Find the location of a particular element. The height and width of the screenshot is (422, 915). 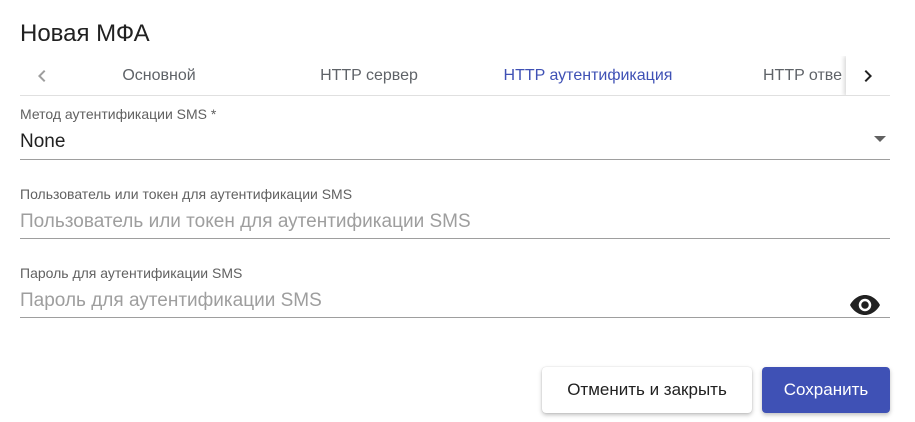

sms-auth-method-select: None is located at coordinates (455, 145).